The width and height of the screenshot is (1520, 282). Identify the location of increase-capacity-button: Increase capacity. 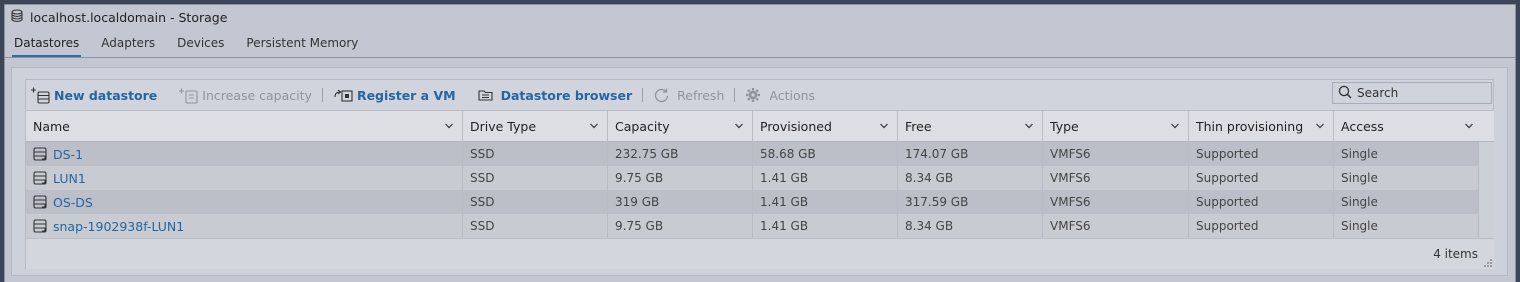
(245, 95).